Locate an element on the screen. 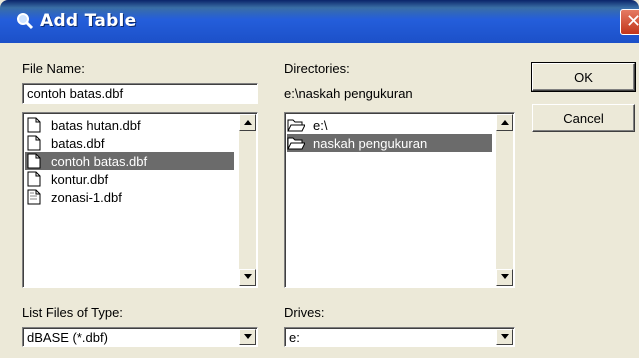 This screenshot has width=639, height=358. drives-select: e: is located at coordinates (399, 337).